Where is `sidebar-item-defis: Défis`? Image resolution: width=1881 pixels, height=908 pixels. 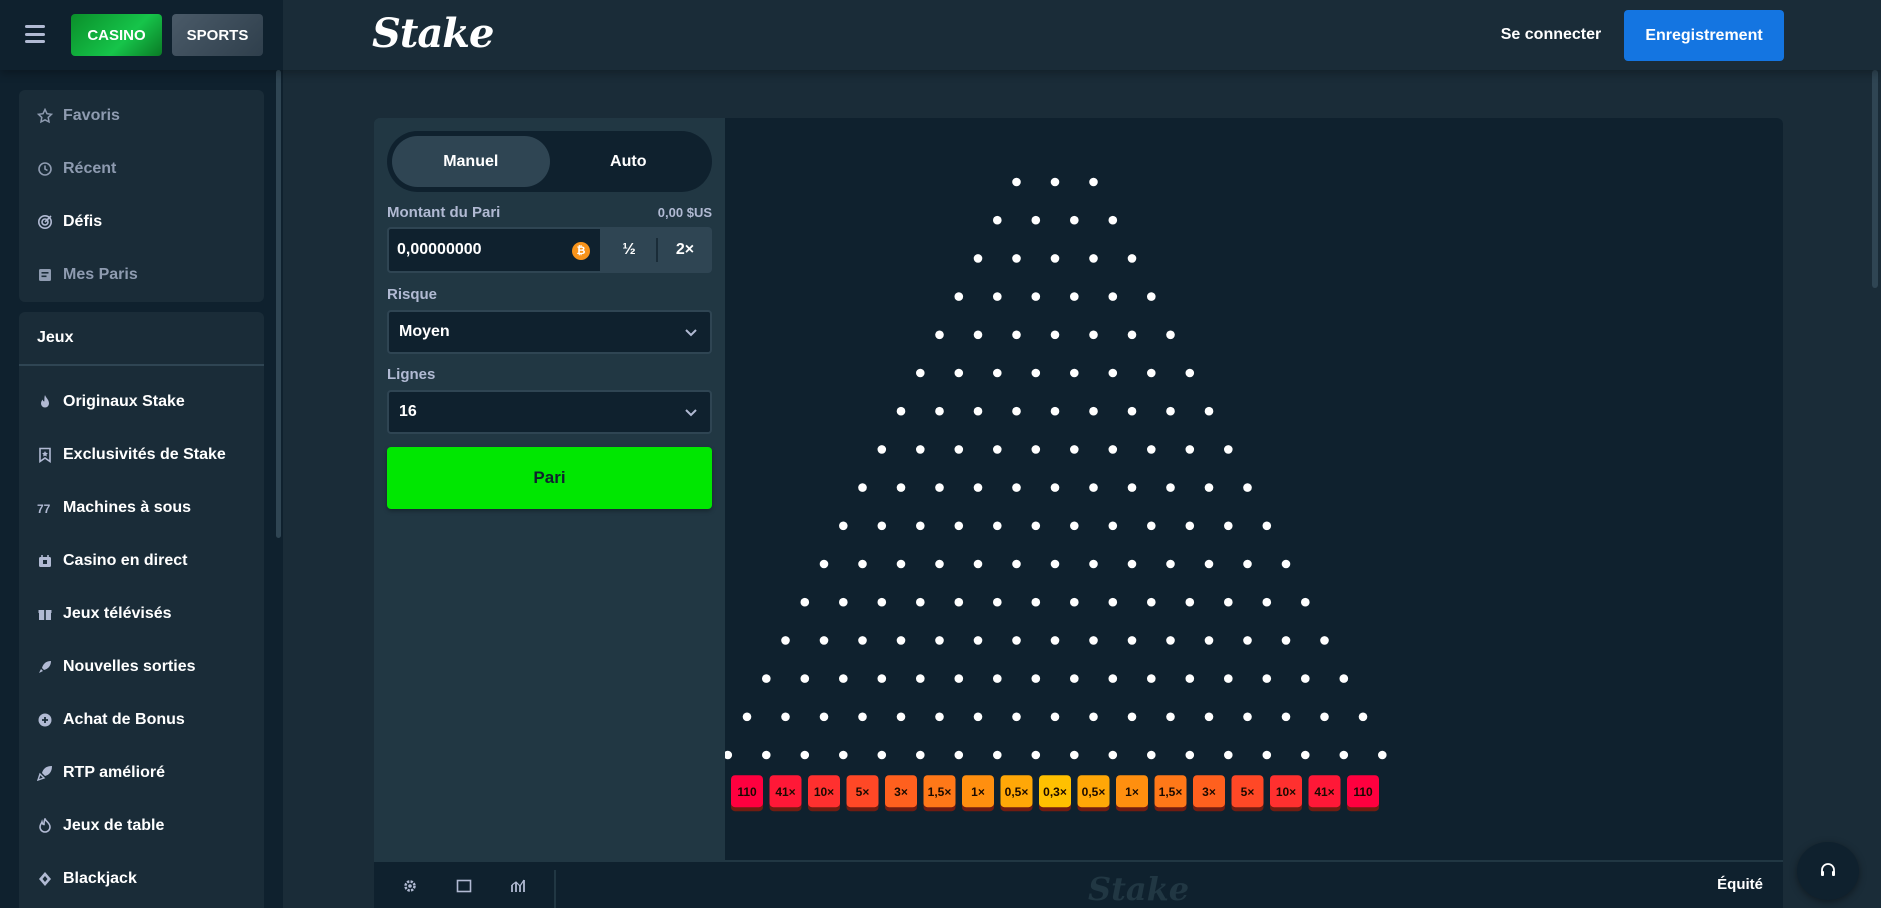
sidebar-item-defis: Défis is located at coordinates (141, 222).